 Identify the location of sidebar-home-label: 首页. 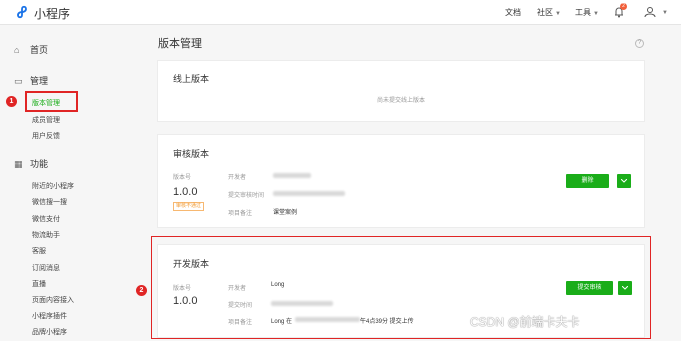
(39, 50).